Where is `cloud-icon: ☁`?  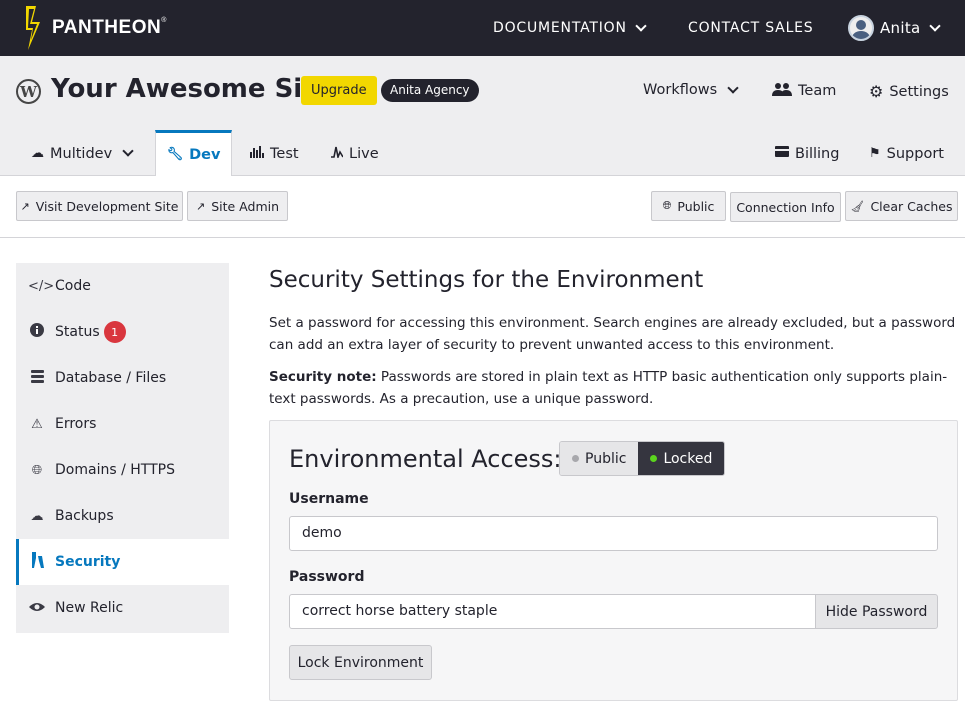 cloud-icon: ☁ is located at coordinates (37, 153).